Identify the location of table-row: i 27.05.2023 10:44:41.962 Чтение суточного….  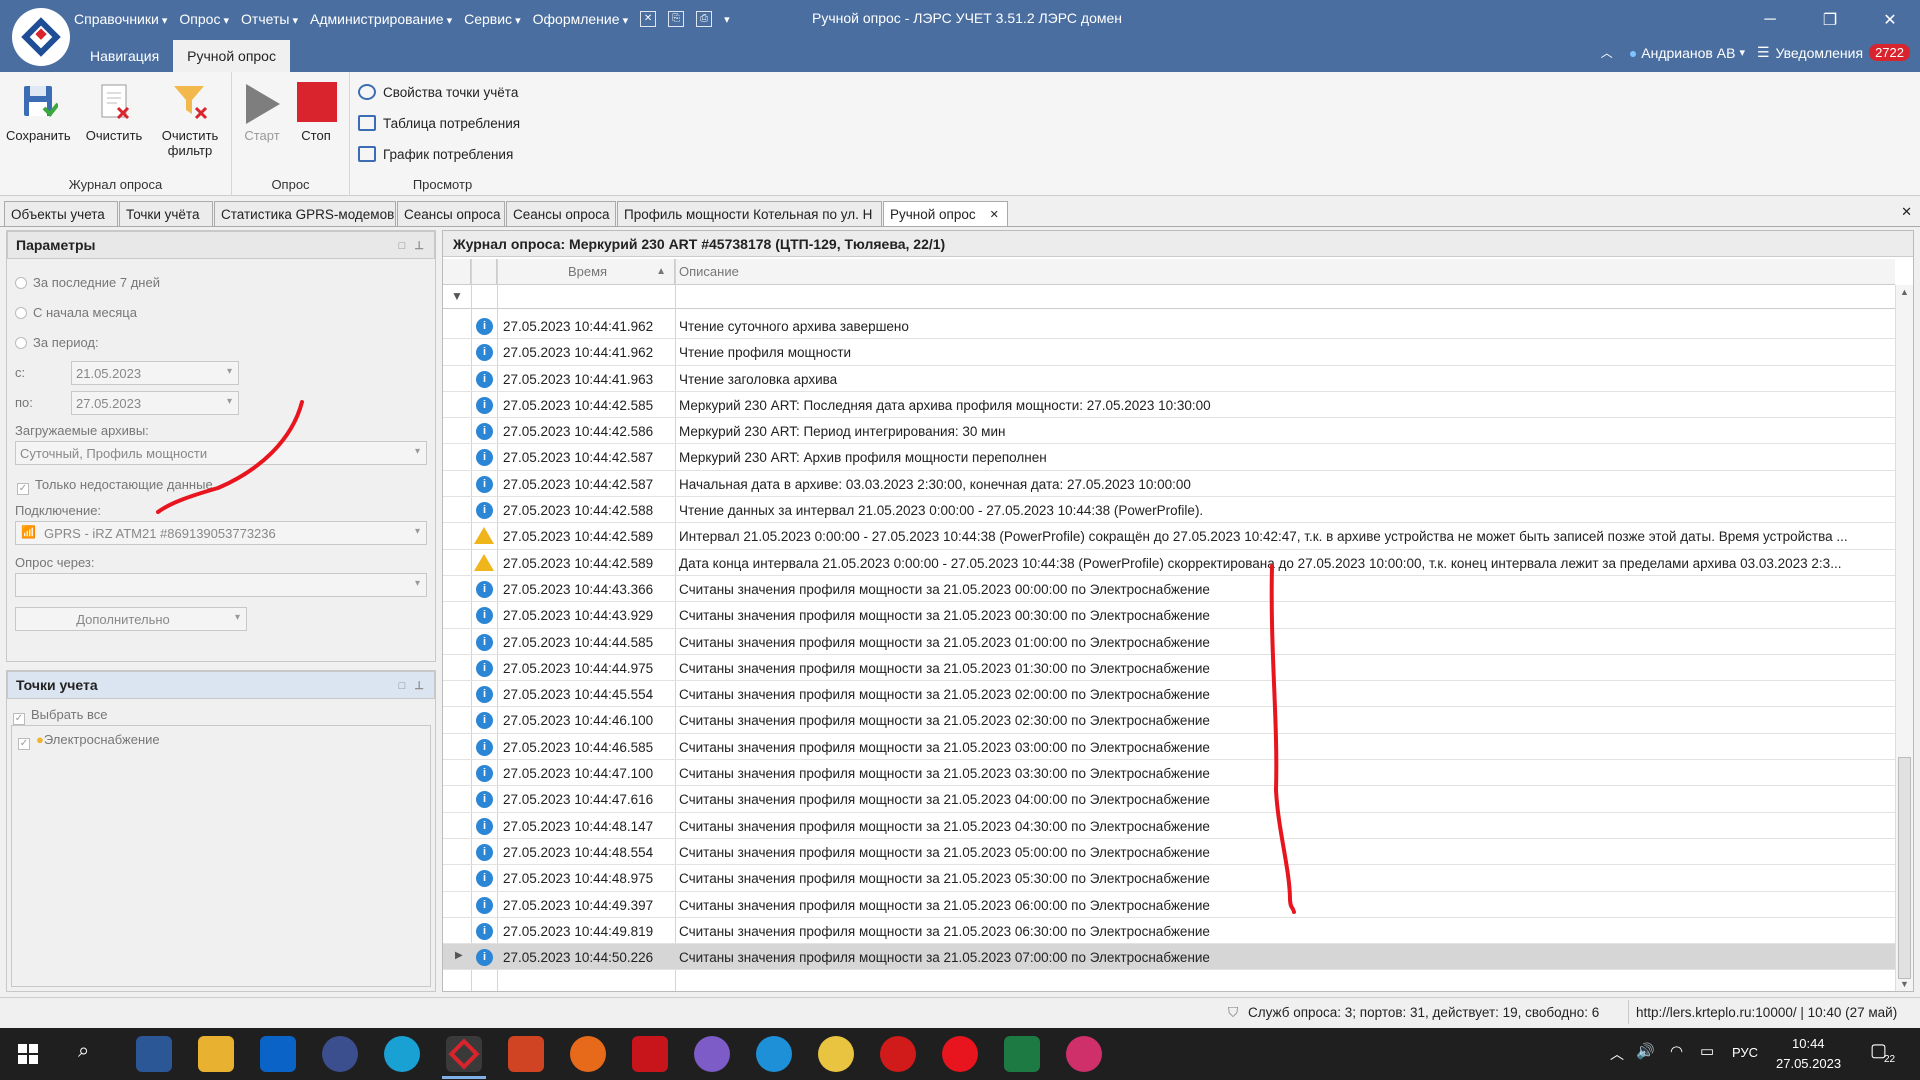
(1169, 326).